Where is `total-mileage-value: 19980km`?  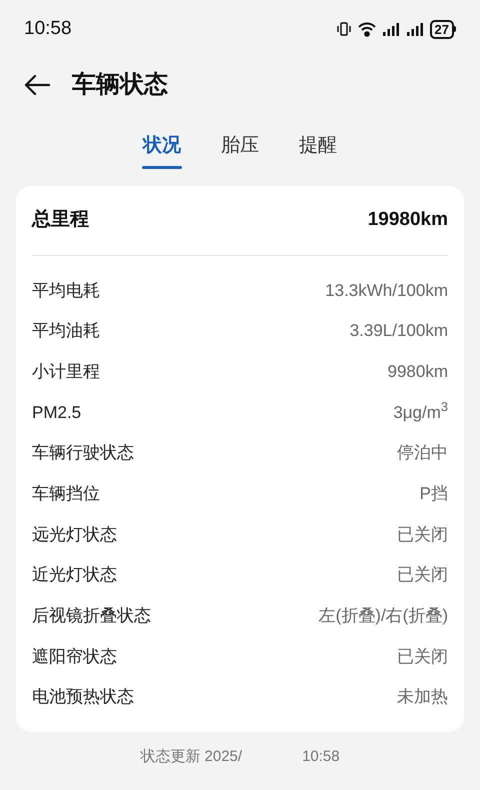
total-mileage-value: 19980km is located at coordinates (408, 220).